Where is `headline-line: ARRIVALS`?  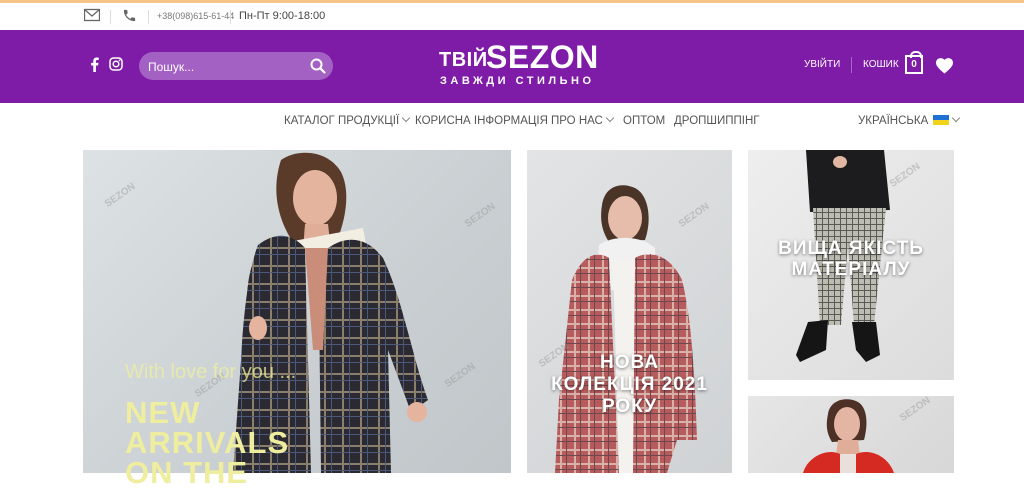
headline-line: ARRIVALS is located at coordinates (207, 442).